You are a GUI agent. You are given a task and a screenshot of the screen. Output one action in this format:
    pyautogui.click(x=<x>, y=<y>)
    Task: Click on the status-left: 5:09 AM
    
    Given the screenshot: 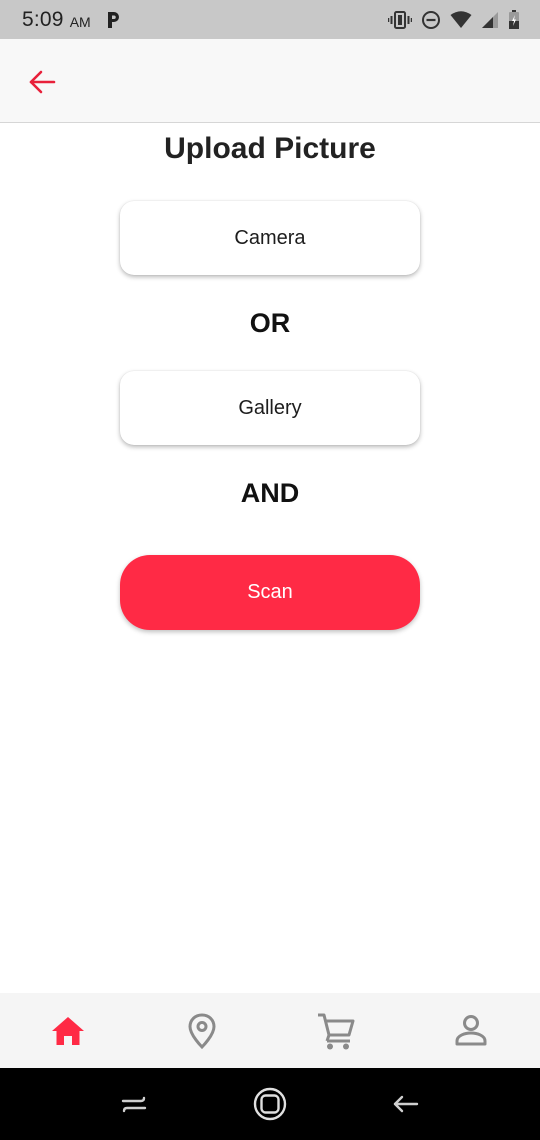 What is the action you would take?
    pyautogui.click(x=71, y=20)
    